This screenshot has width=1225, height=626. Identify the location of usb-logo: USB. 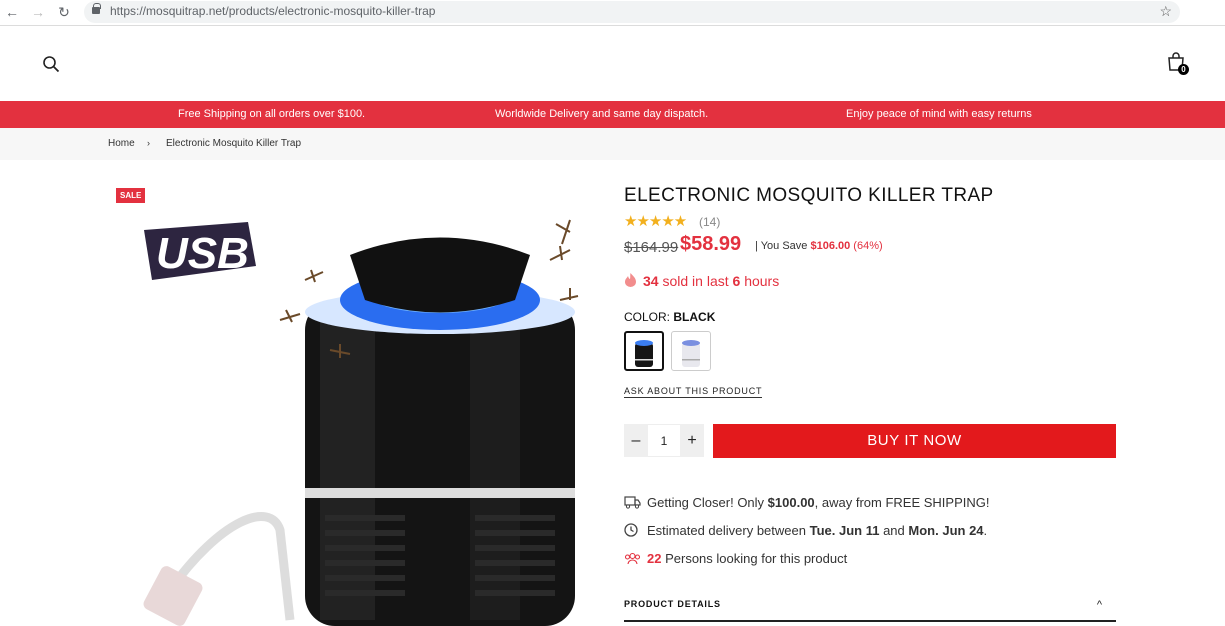
(200, 251).